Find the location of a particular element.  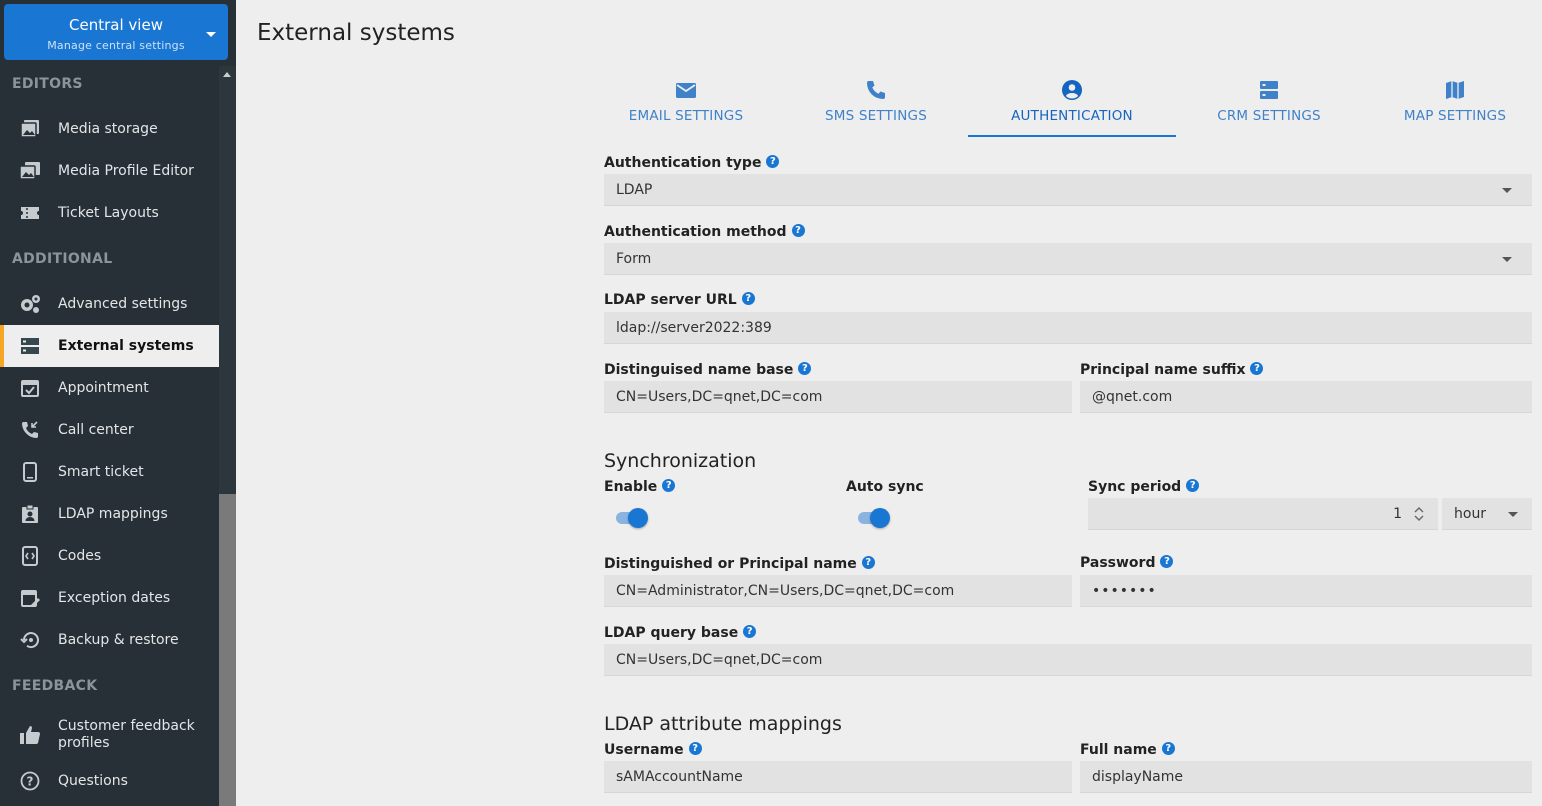

sidebar-item-media-storage: Media storage is located at coordinates (109, 129).